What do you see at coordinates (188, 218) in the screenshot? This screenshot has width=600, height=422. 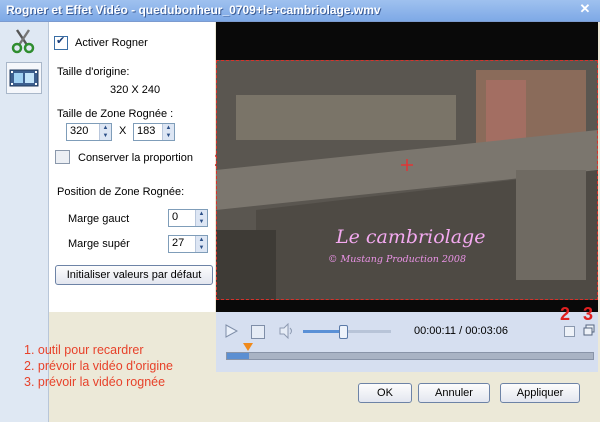 I see `margin-left-stepper: 0 ▲ ▼` at bounding box center [188, 218].